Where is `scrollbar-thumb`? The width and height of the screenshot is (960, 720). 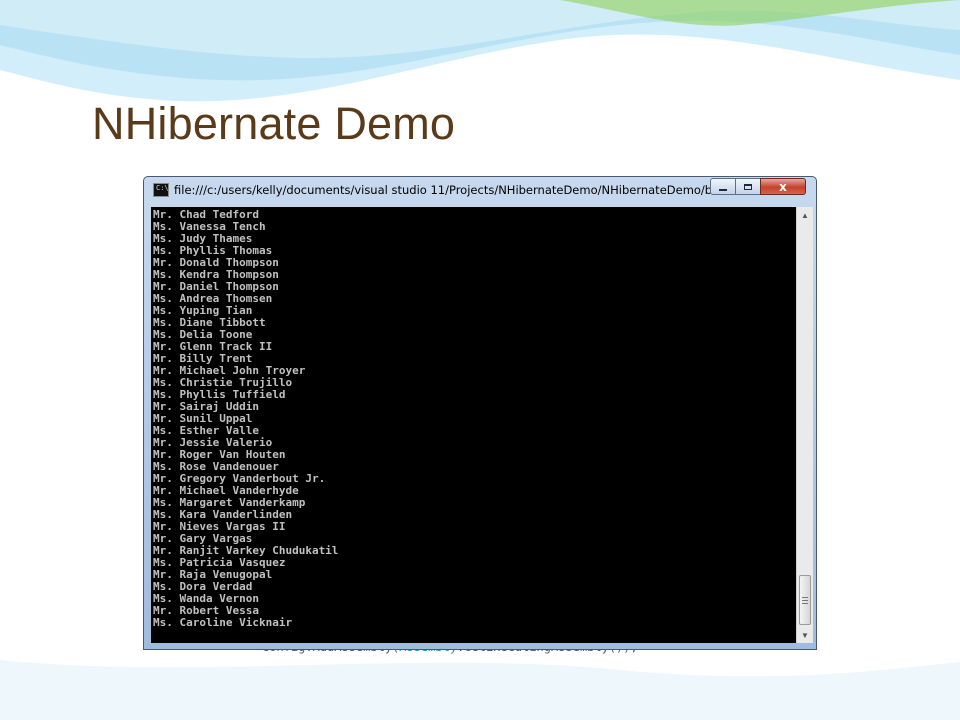
scrollbar-thumb is located at coordinates (805, 600).